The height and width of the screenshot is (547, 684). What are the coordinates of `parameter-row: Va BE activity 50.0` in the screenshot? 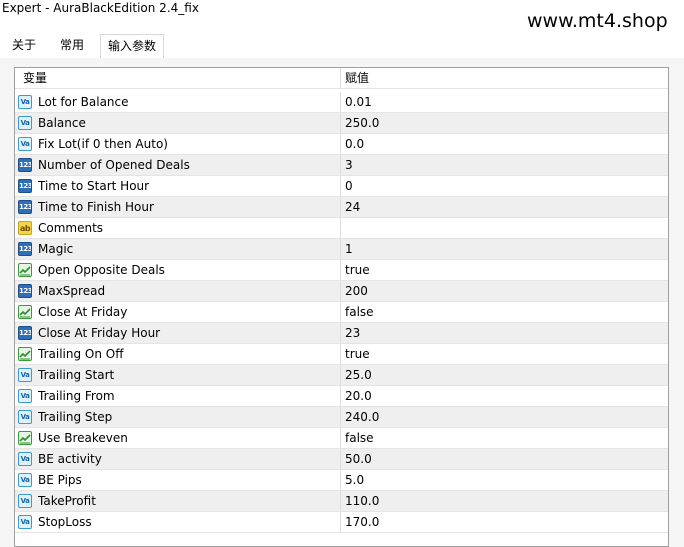 It's located at (341, 459).